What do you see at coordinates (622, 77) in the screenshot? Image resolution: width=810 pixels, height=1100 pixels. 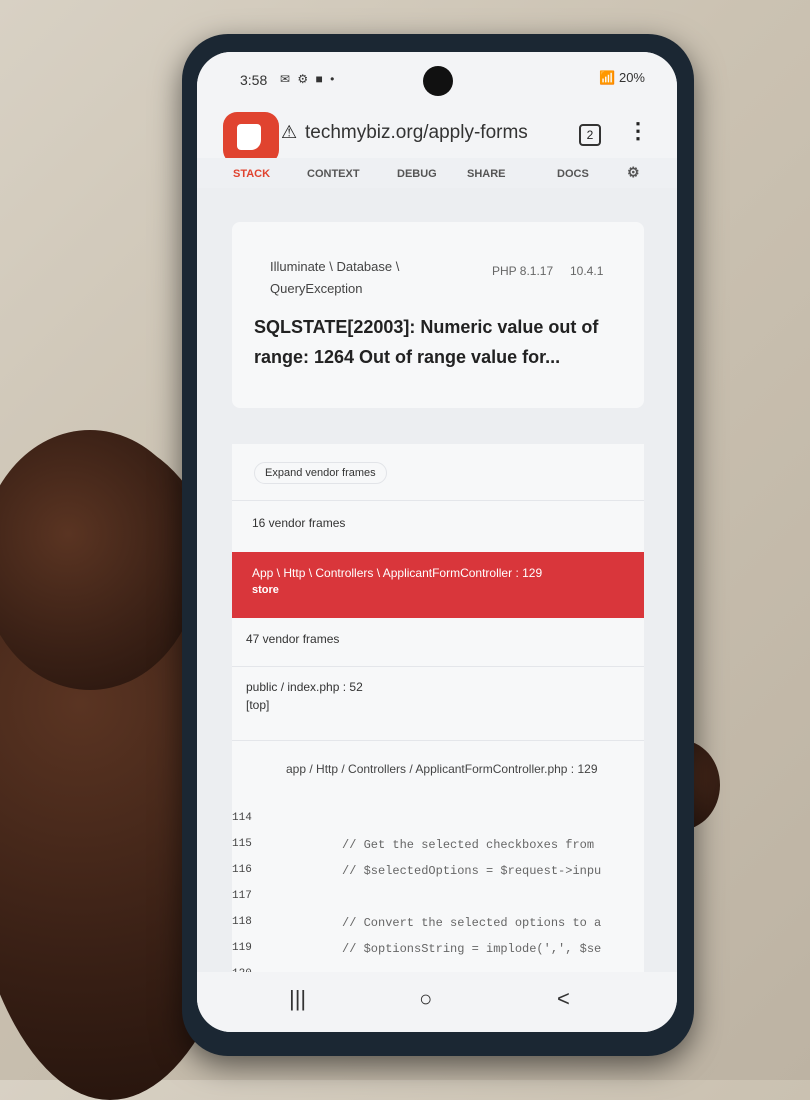 I see `battery-indicator: 📶 20%` at bounding box center [622, 77].